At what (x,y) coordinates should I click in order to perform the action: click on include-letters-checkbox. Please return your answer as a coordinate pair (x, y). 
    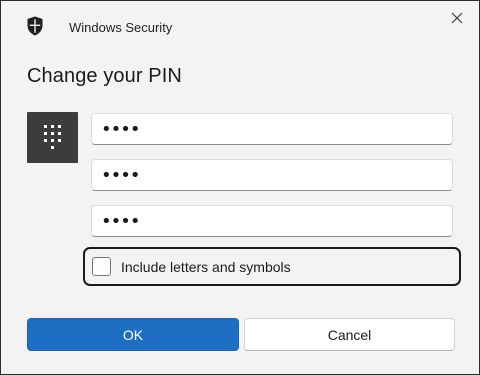
    Looking at the image, I should click on (101, 266).